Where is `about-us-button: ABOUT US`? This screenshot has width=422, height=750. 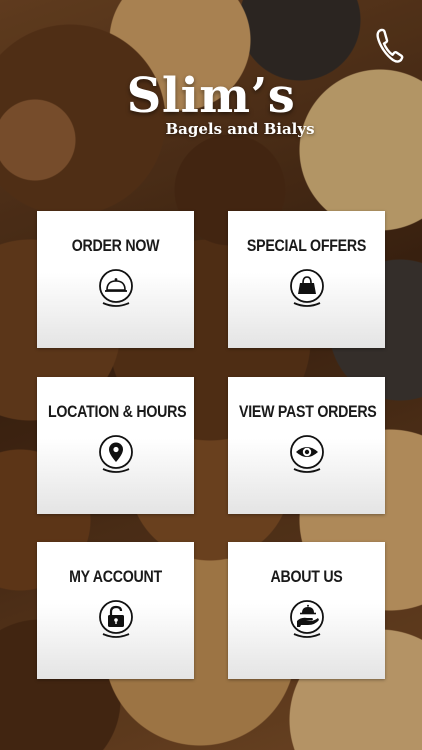 about-us-button: ABOUT US is located at coordinates (306, 610).